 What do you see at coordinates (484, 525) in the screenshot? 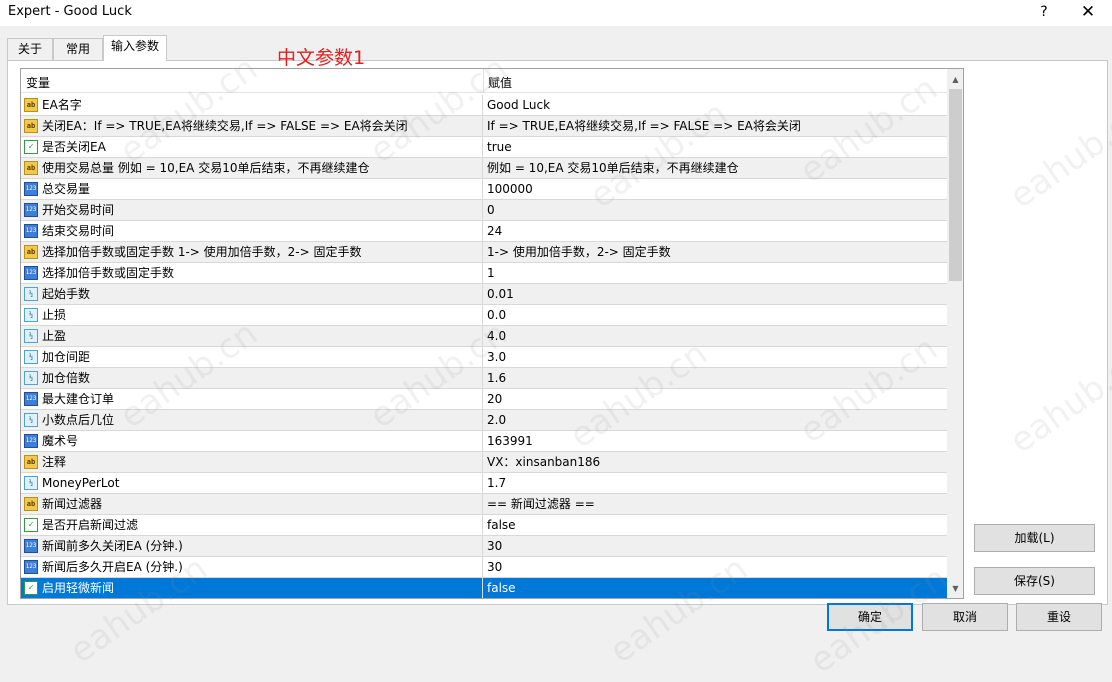
I see `table-row: ✓ 是否开启新闻过滤 false` at bounding box center [484, 525].